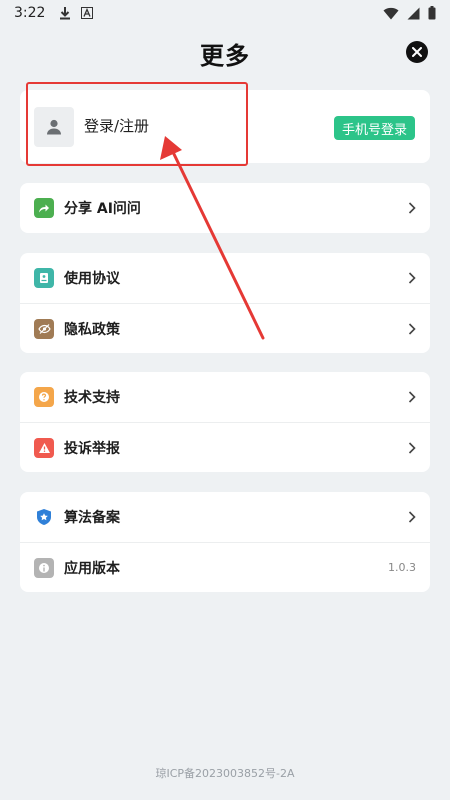  Describe the element at coordinates (44, 328) in the screenshot. I see `eye-off-icon` at that location.